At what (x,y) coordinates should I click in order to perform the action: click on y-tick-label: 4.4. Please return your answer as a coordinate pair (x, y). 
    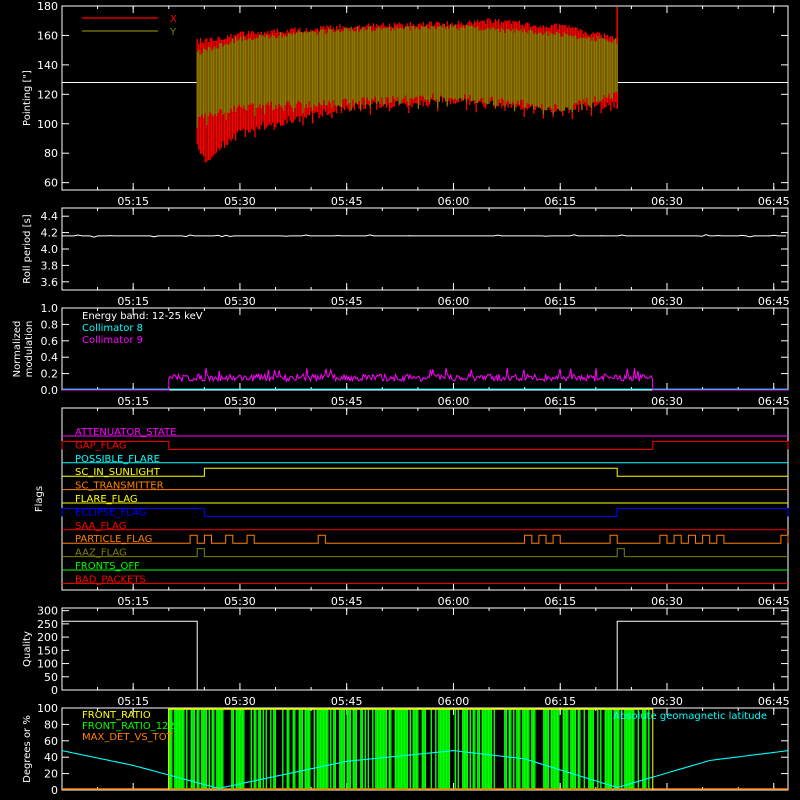
    Looking at the image, I should click on (50, 216).